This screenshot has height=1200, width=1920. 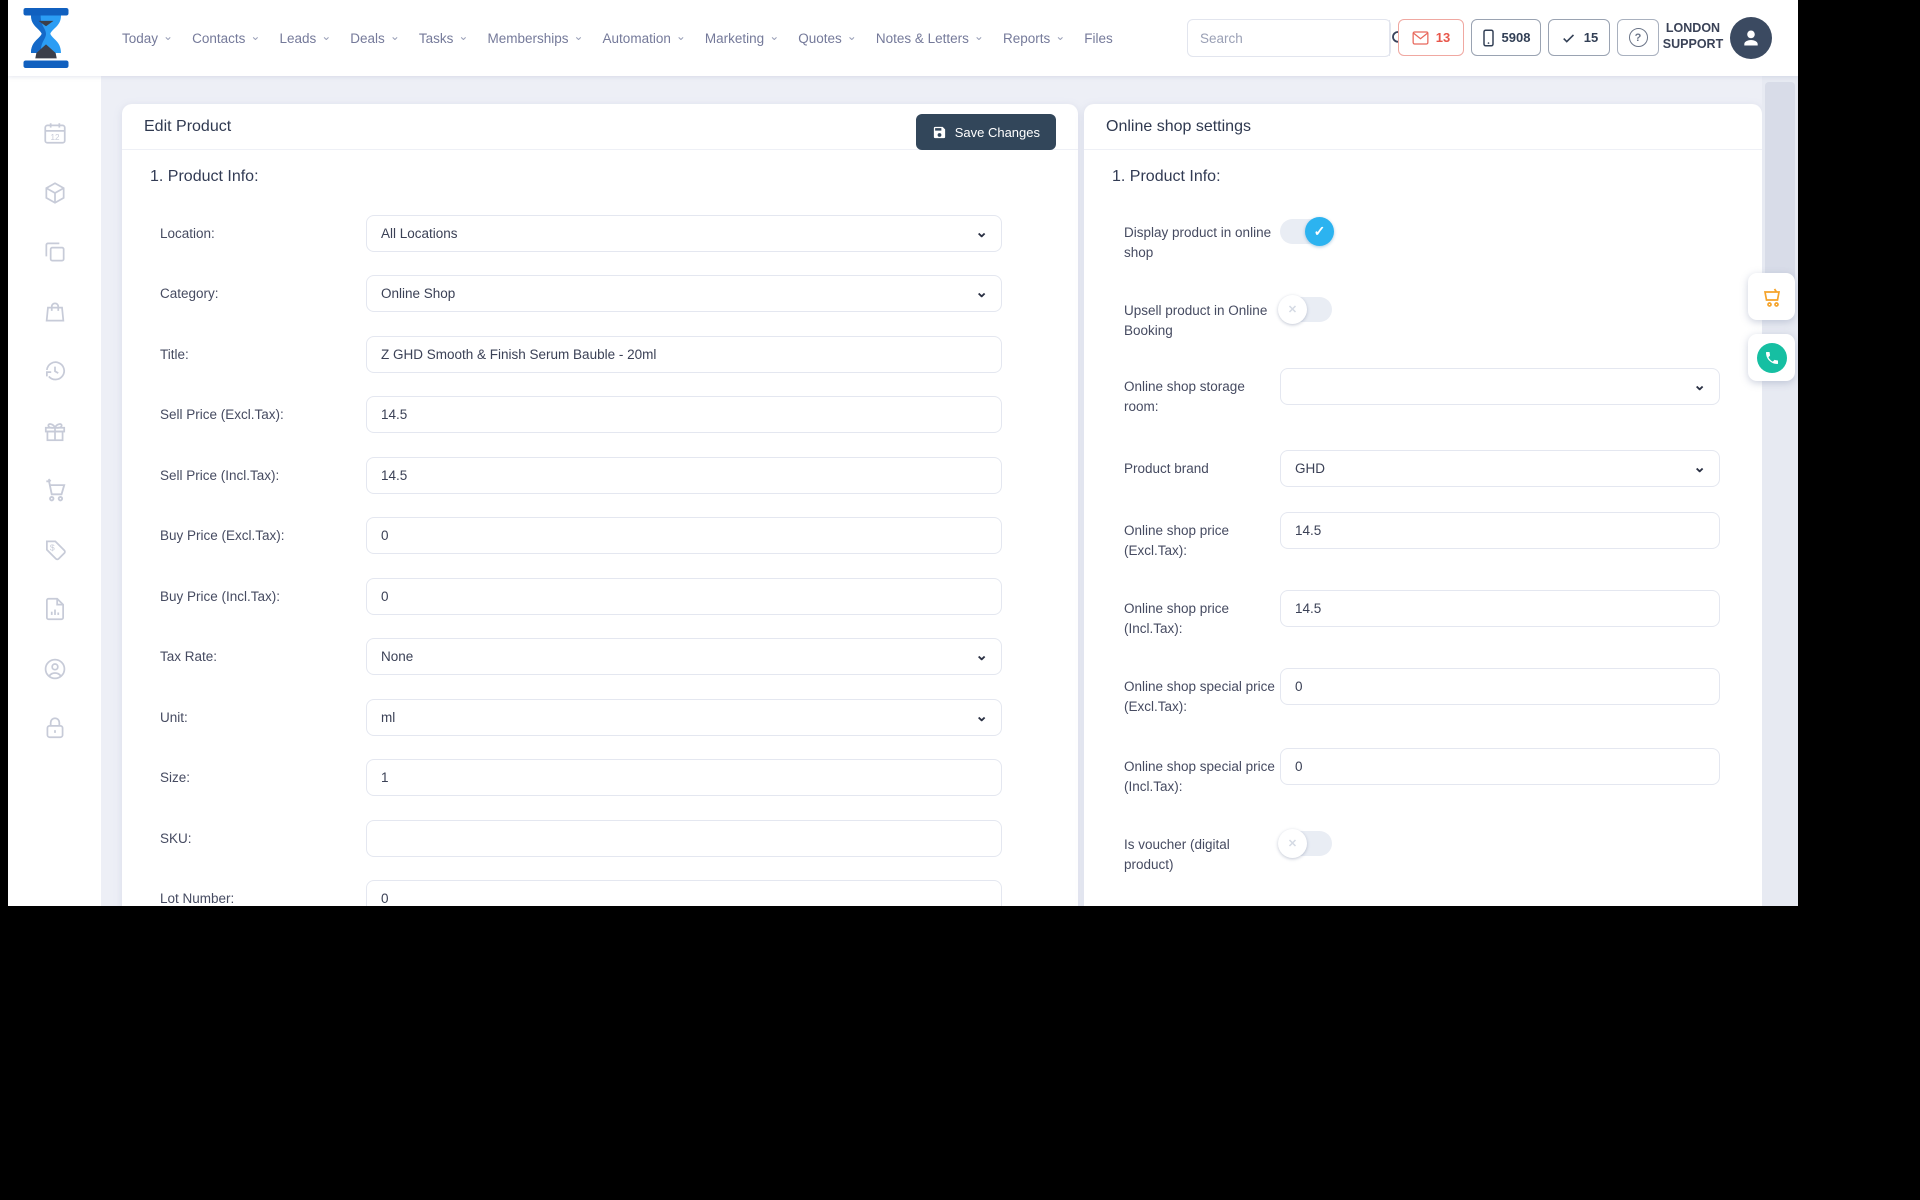 What do you see at coordinates (1500, 686) in the screenshot?
I see `special-price-excl-input: 0` at bounding box center [1500, 686].